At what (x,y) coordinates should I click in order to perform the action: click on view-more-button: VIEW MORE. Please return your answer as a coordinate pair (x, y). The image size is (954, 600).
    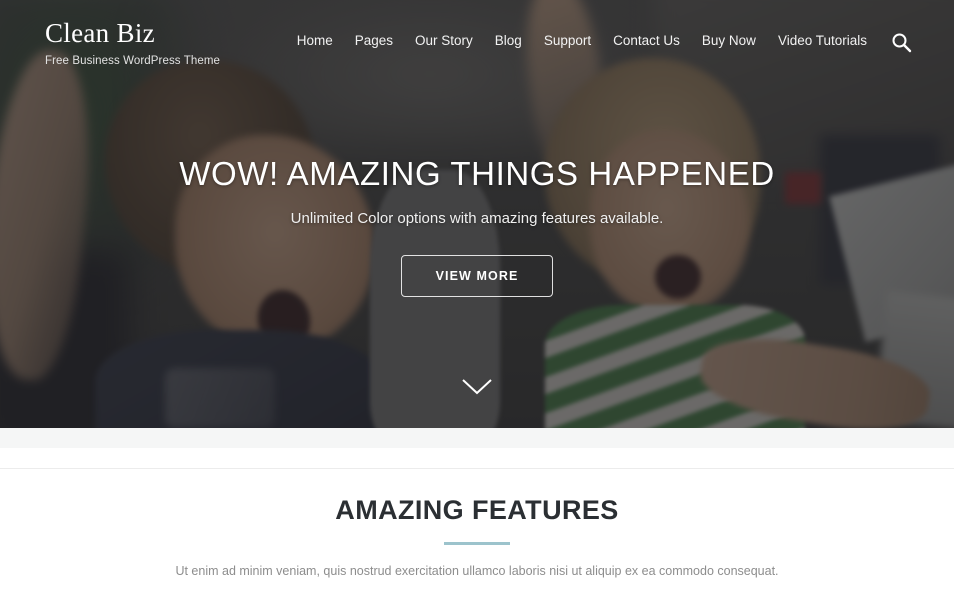
    Looking at the image, I should click on (477, 276).